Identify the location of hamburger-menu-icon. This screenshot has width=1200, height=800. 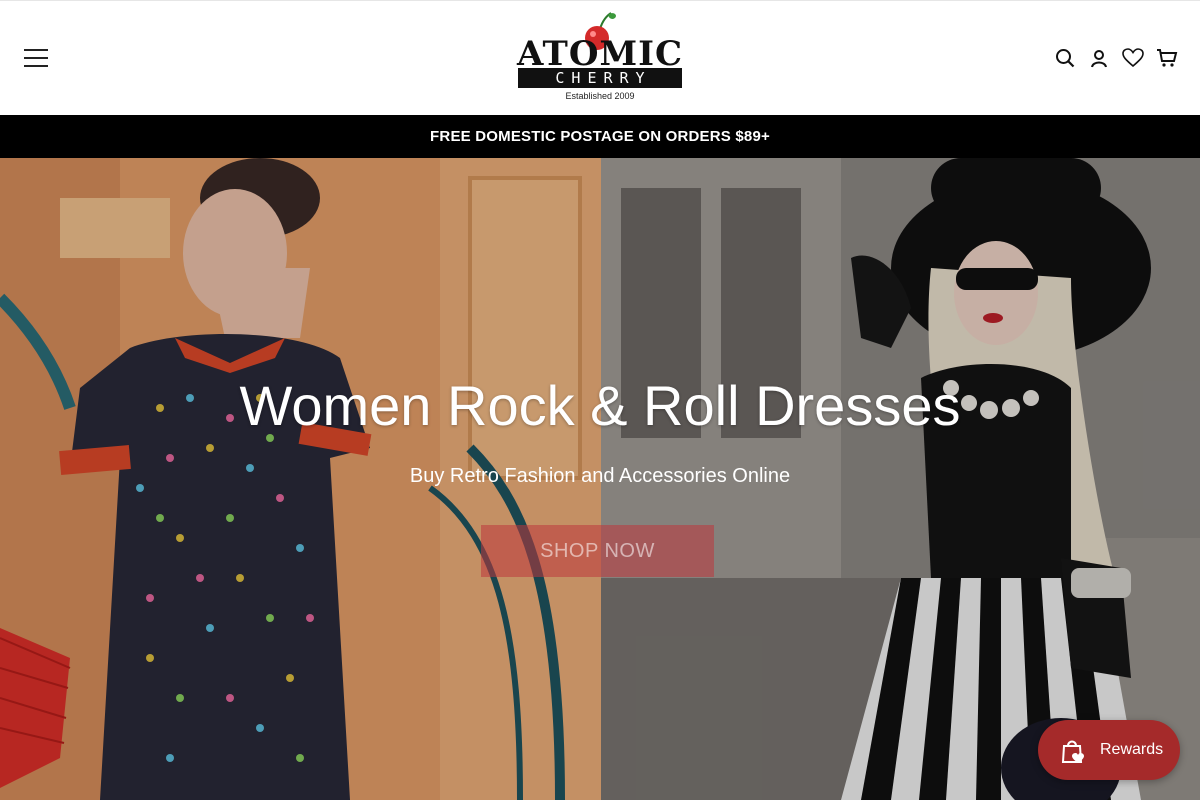
(36, 59).